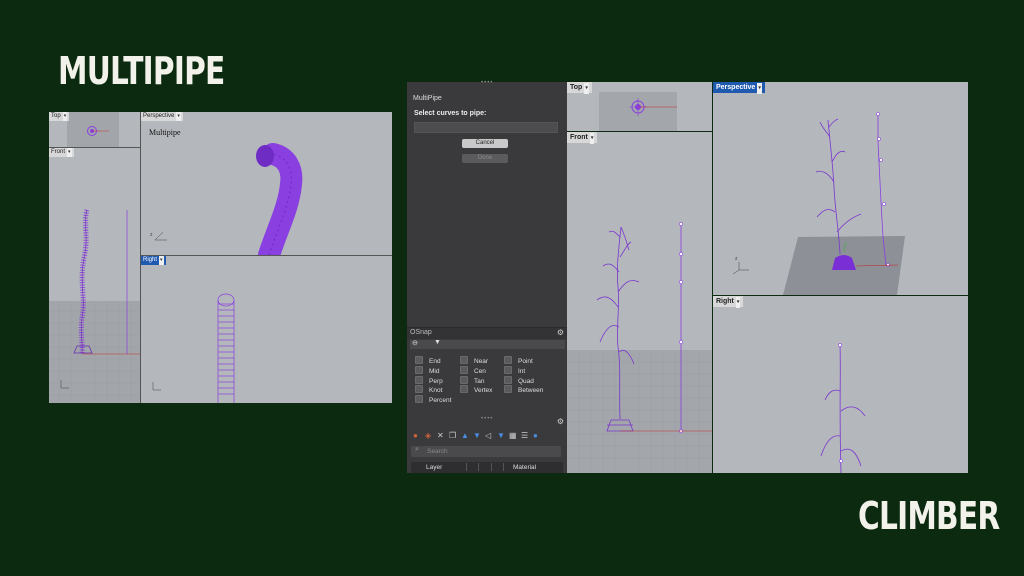  I want to click on collapse-icon: ◁, so click(488, 436).